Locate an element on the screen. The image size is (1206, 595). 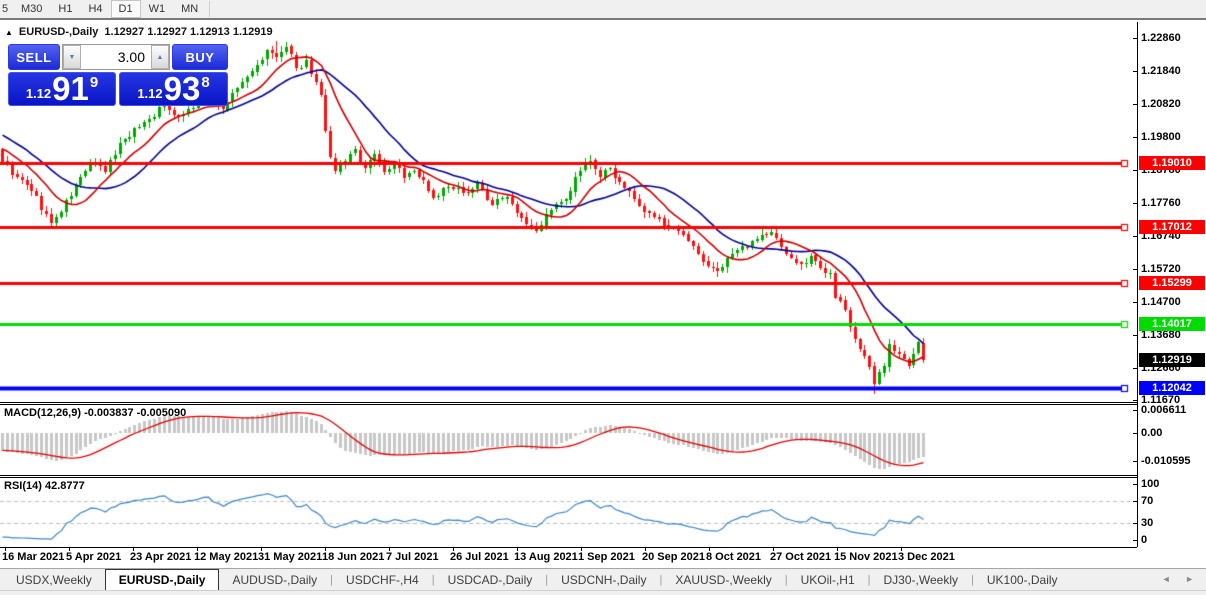
rsi-axis-tick: 100 is located at coordinates (1150, 484).